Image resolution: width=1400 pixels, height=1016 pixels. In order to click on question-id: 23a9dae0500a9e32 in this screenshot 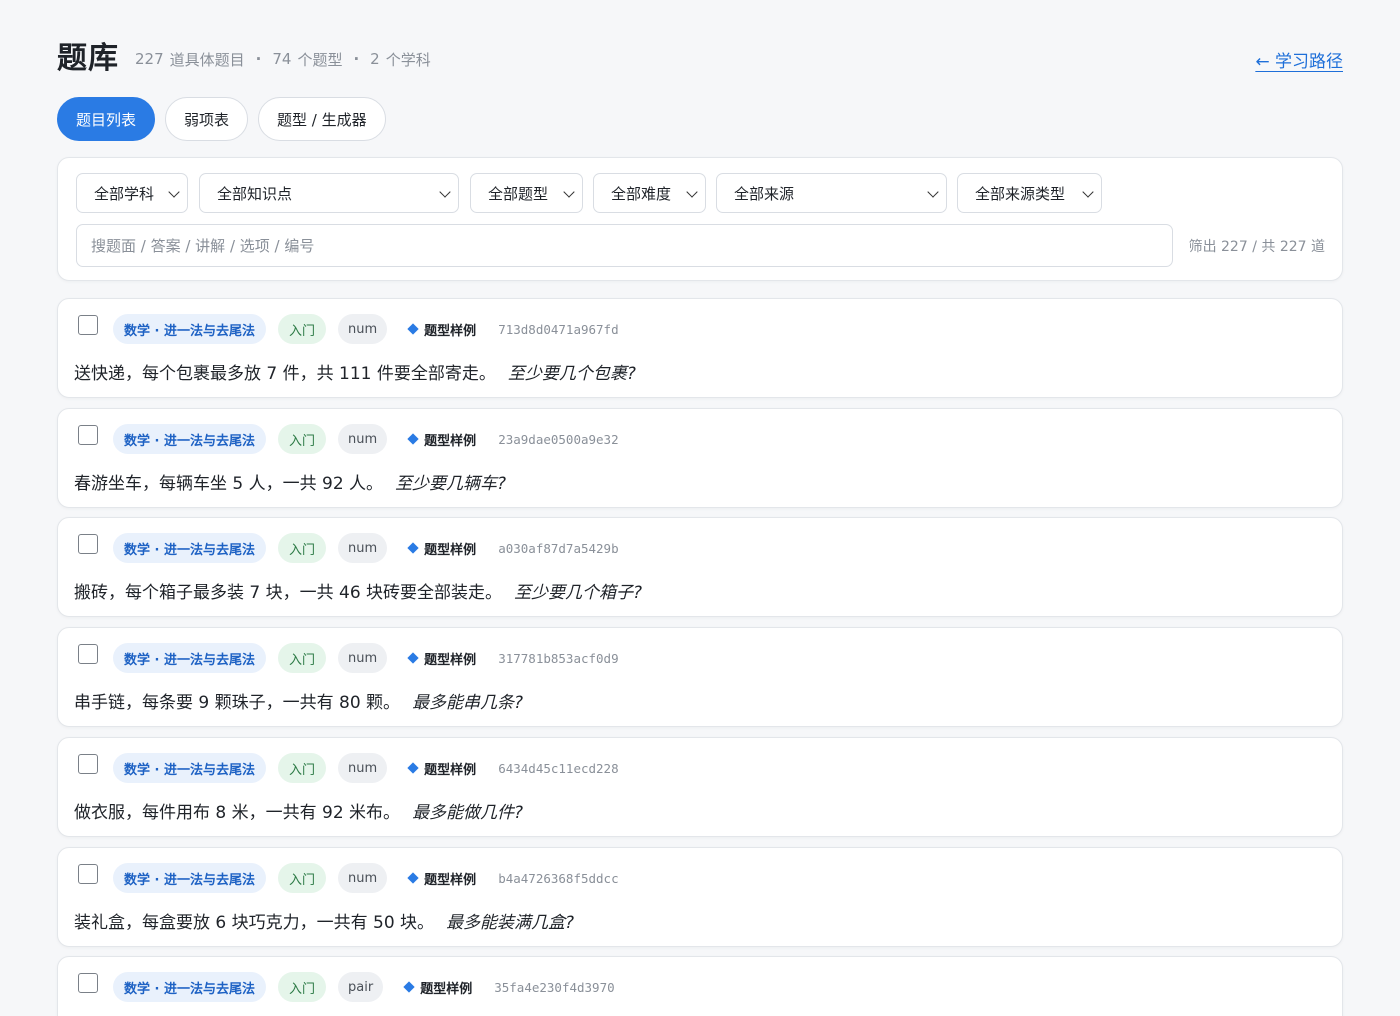, I will do `click(558, 439)`.